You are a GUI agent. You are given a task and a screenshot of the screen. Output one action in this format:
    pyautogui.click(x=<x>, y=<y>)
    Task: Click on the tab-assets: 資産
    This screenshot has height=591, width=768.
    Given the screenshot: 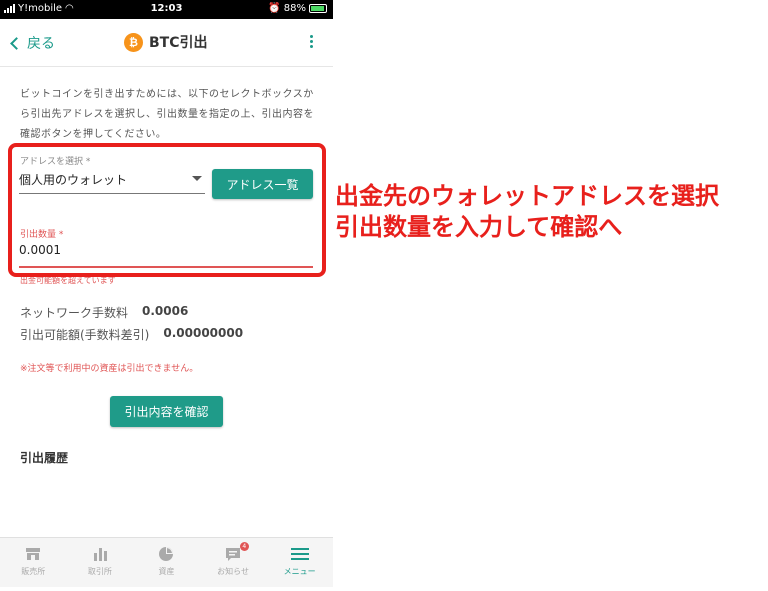 What is the action you would take?
    pyautogui.click(x=166, y=562)
    